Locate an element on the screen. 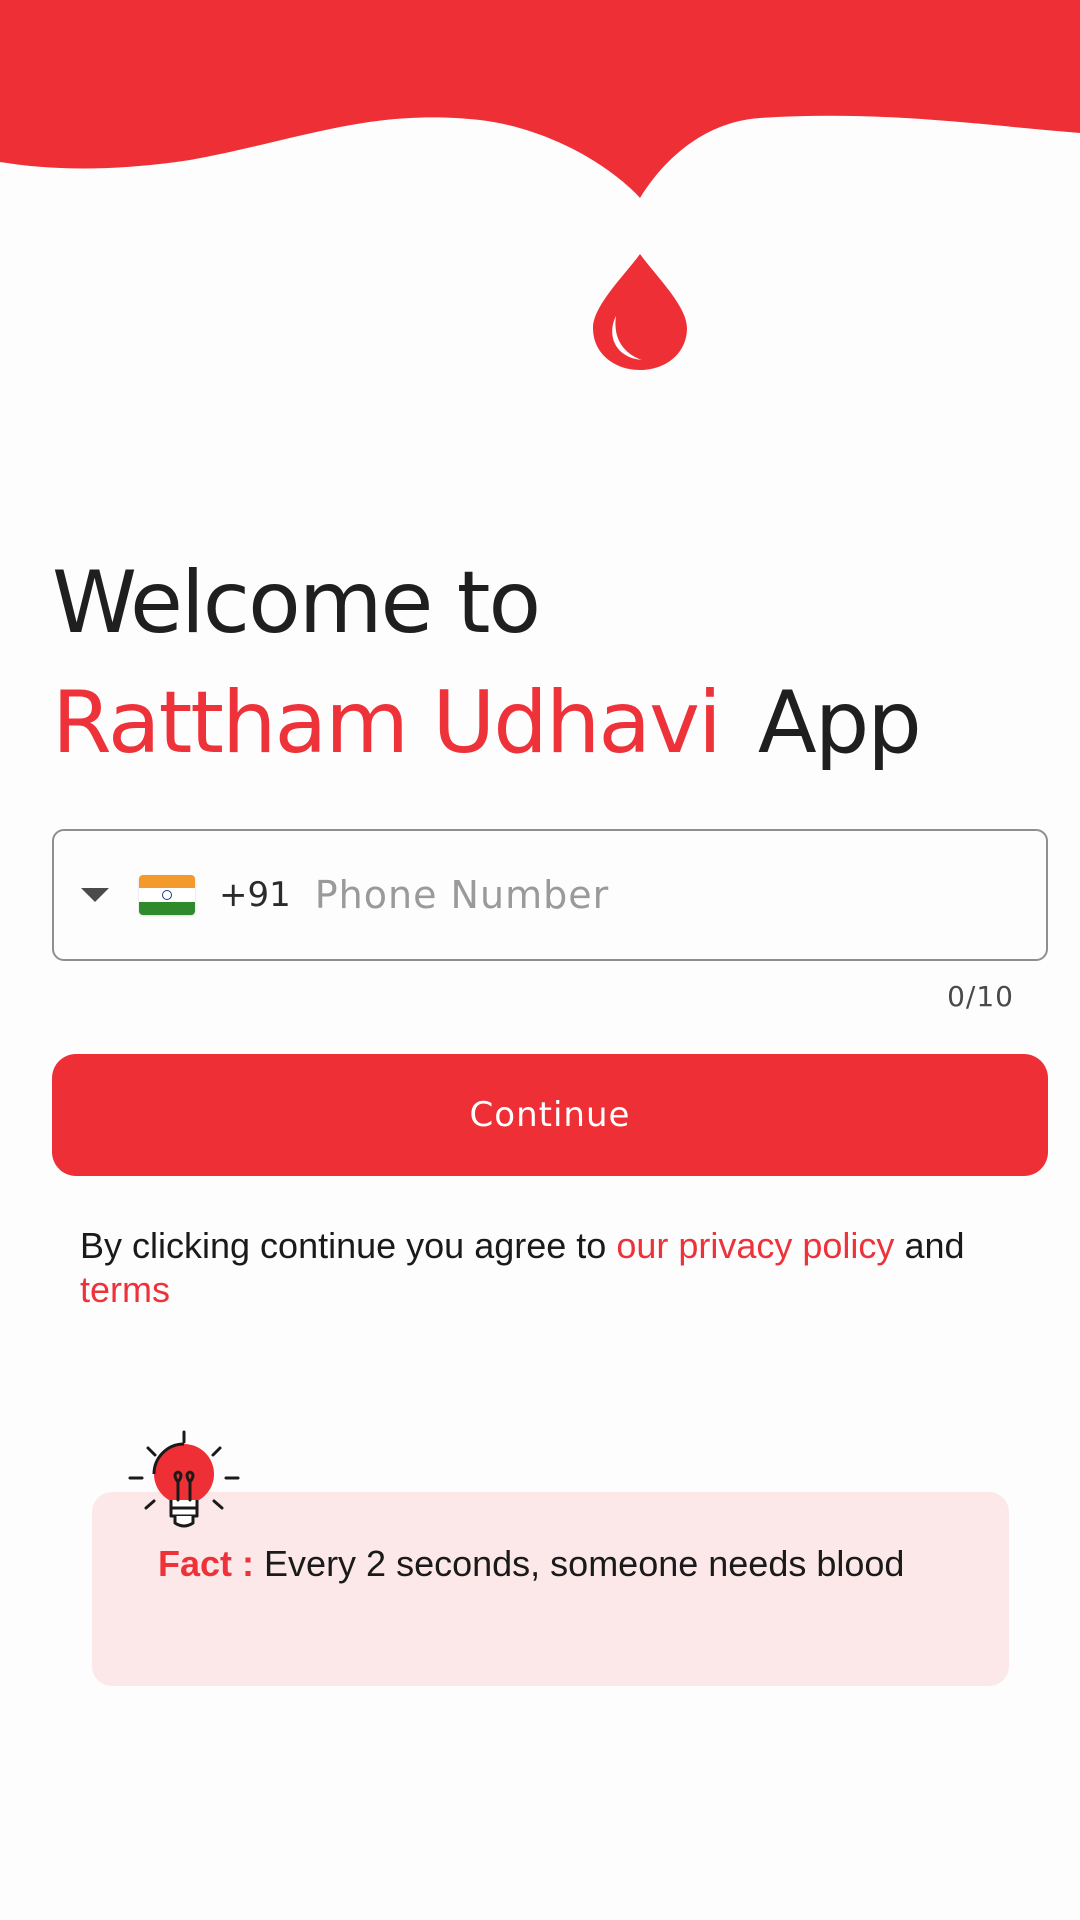 The width and height of the screenshot is (1080, 1920). phone-number-input is located at coordinates (664, 895).